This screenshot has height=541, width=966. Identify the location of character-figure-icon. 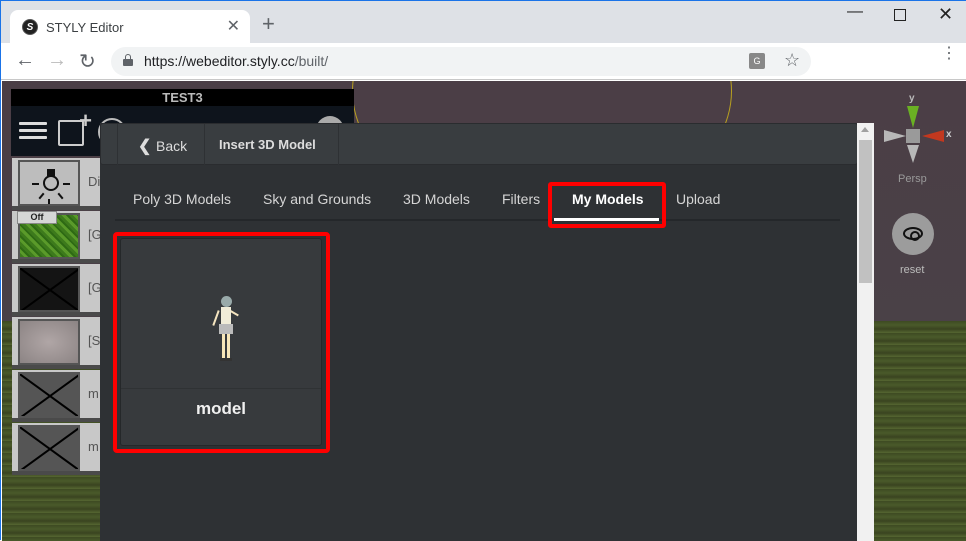
(226, 331).